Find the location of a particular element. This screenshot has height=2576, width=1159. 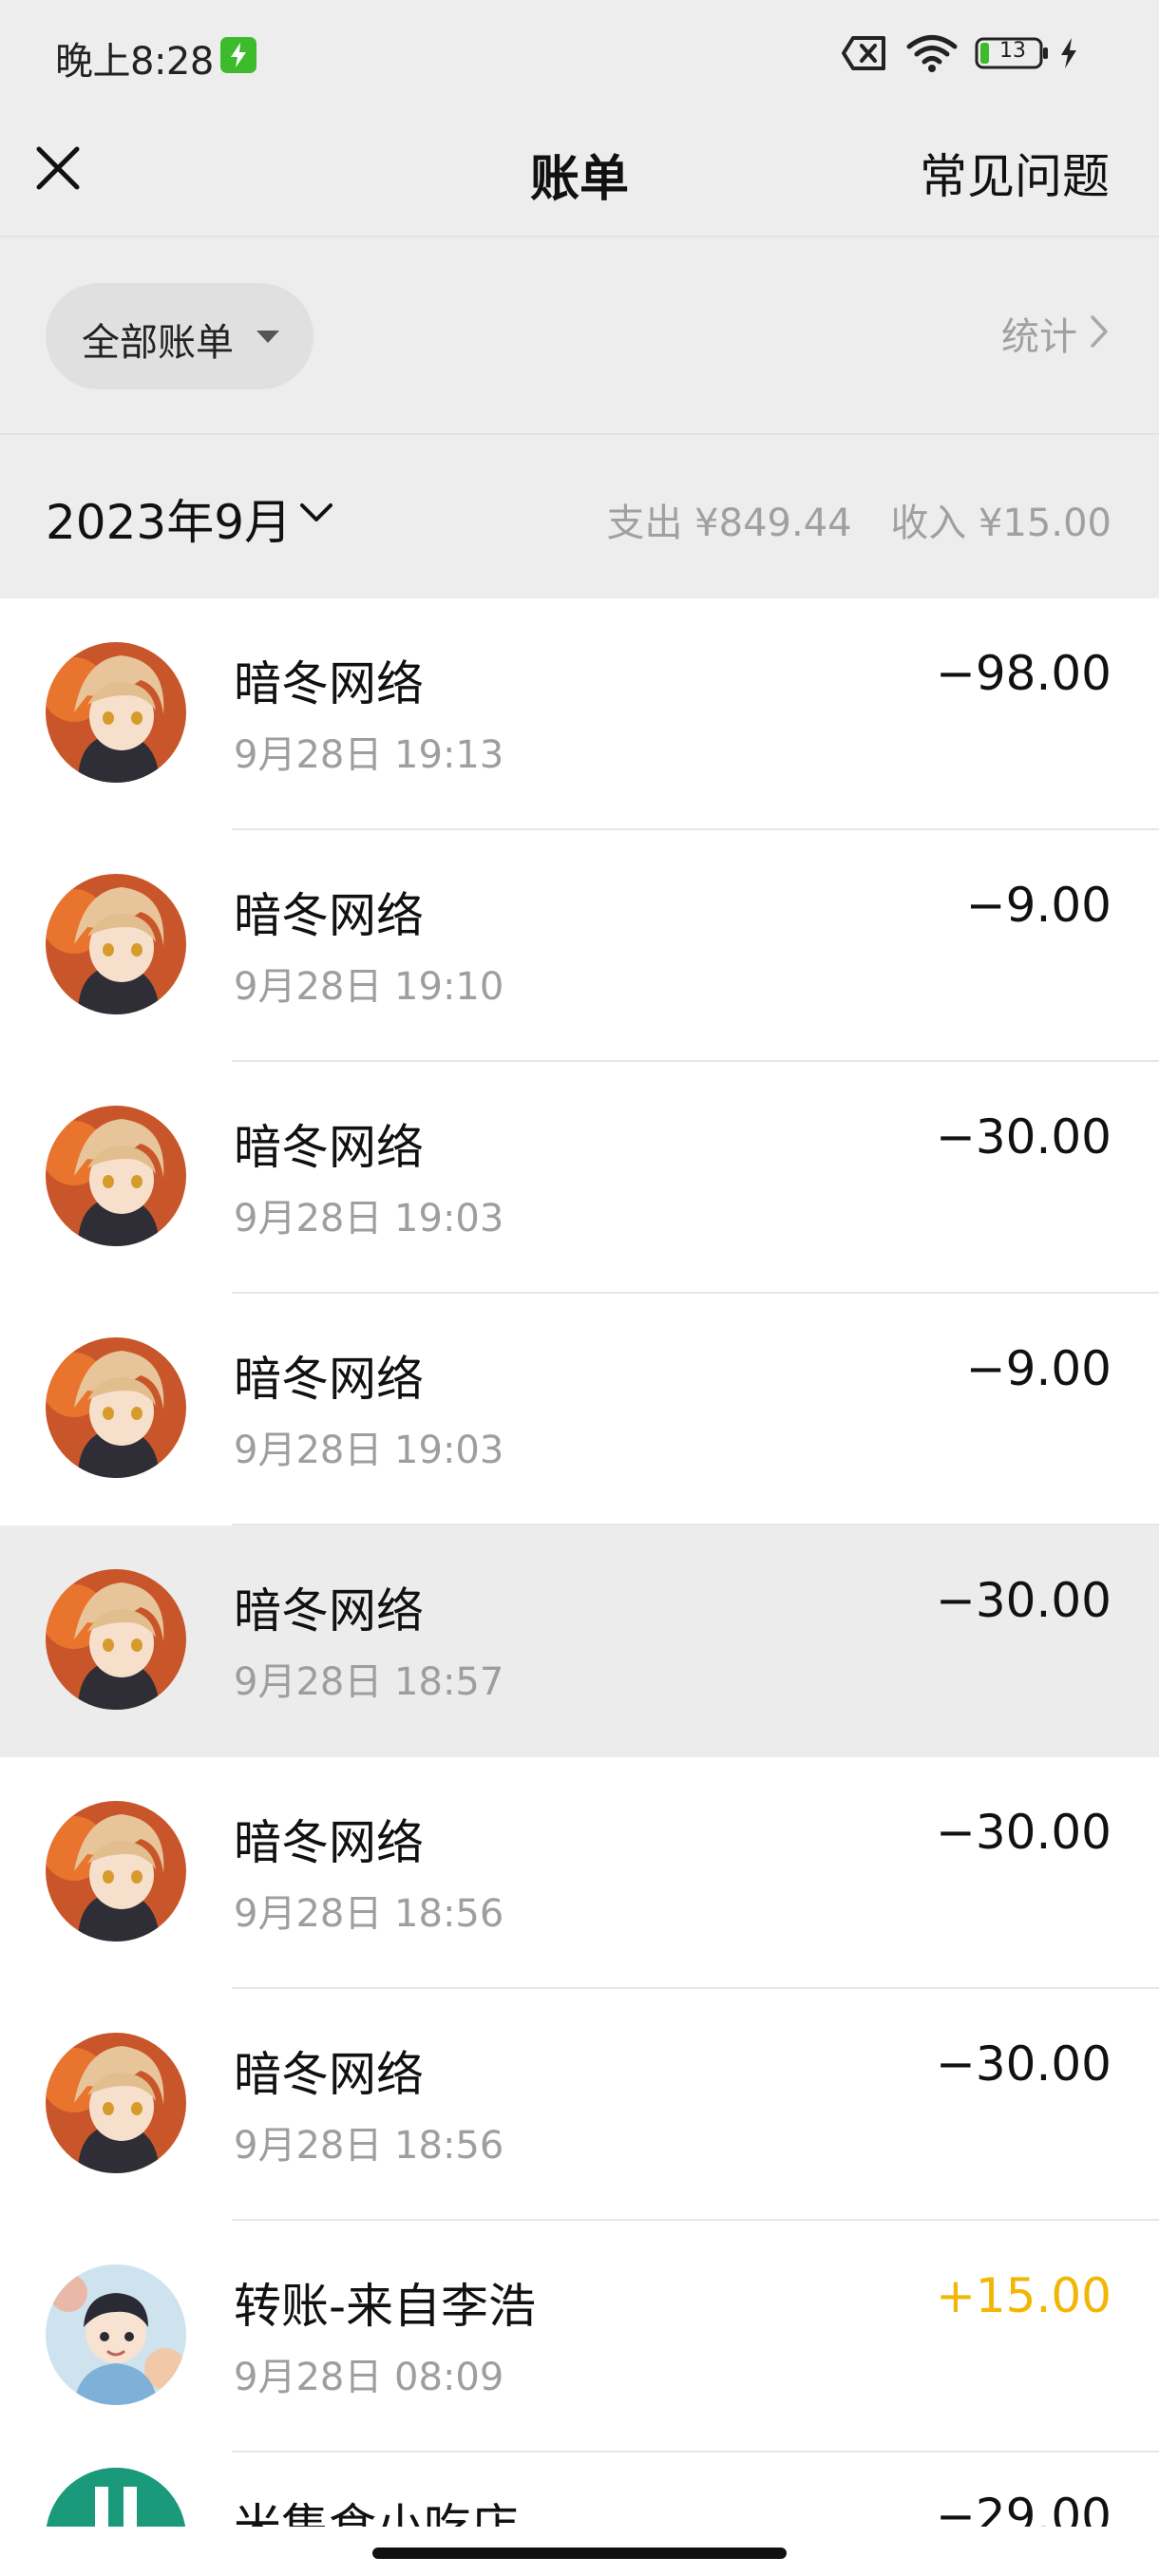

bill-filter-dropdown: 全部账单 is located at coordinates (180, 336).